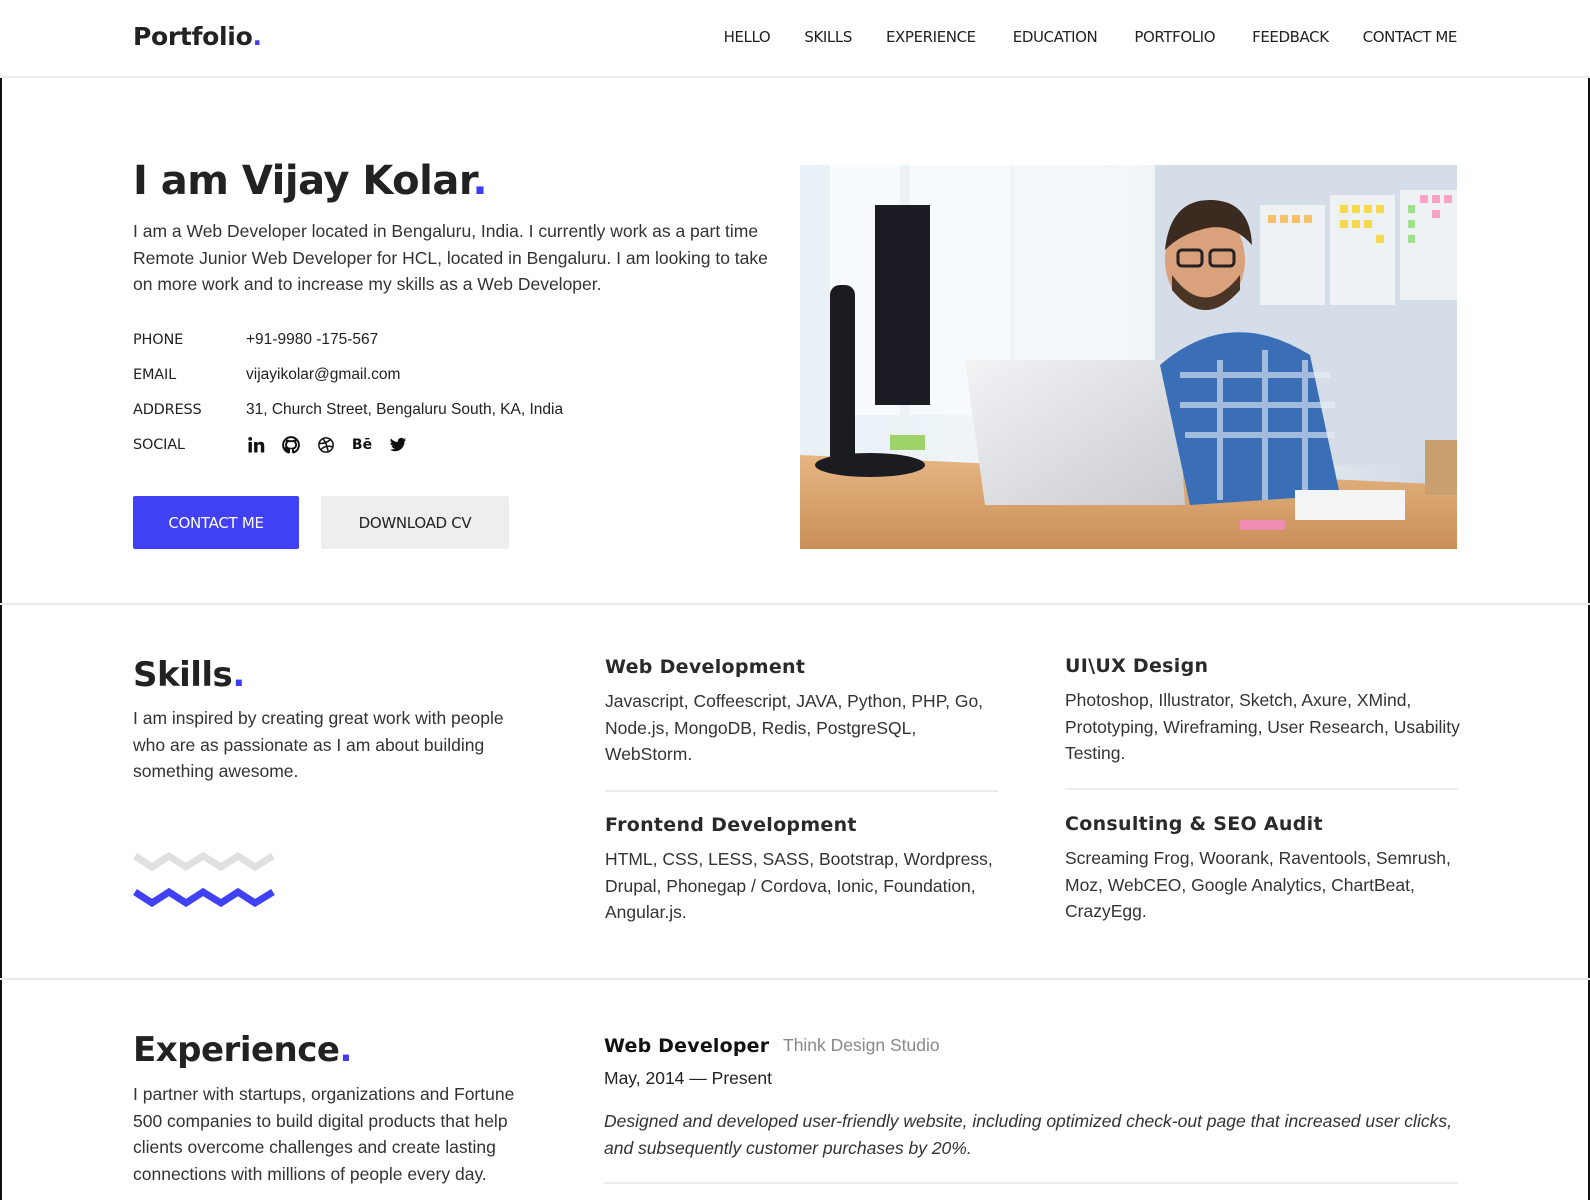  Describe the element at coordinates (687, 1046) in the screenshot. I see `job-title: Web Developer` at that location.